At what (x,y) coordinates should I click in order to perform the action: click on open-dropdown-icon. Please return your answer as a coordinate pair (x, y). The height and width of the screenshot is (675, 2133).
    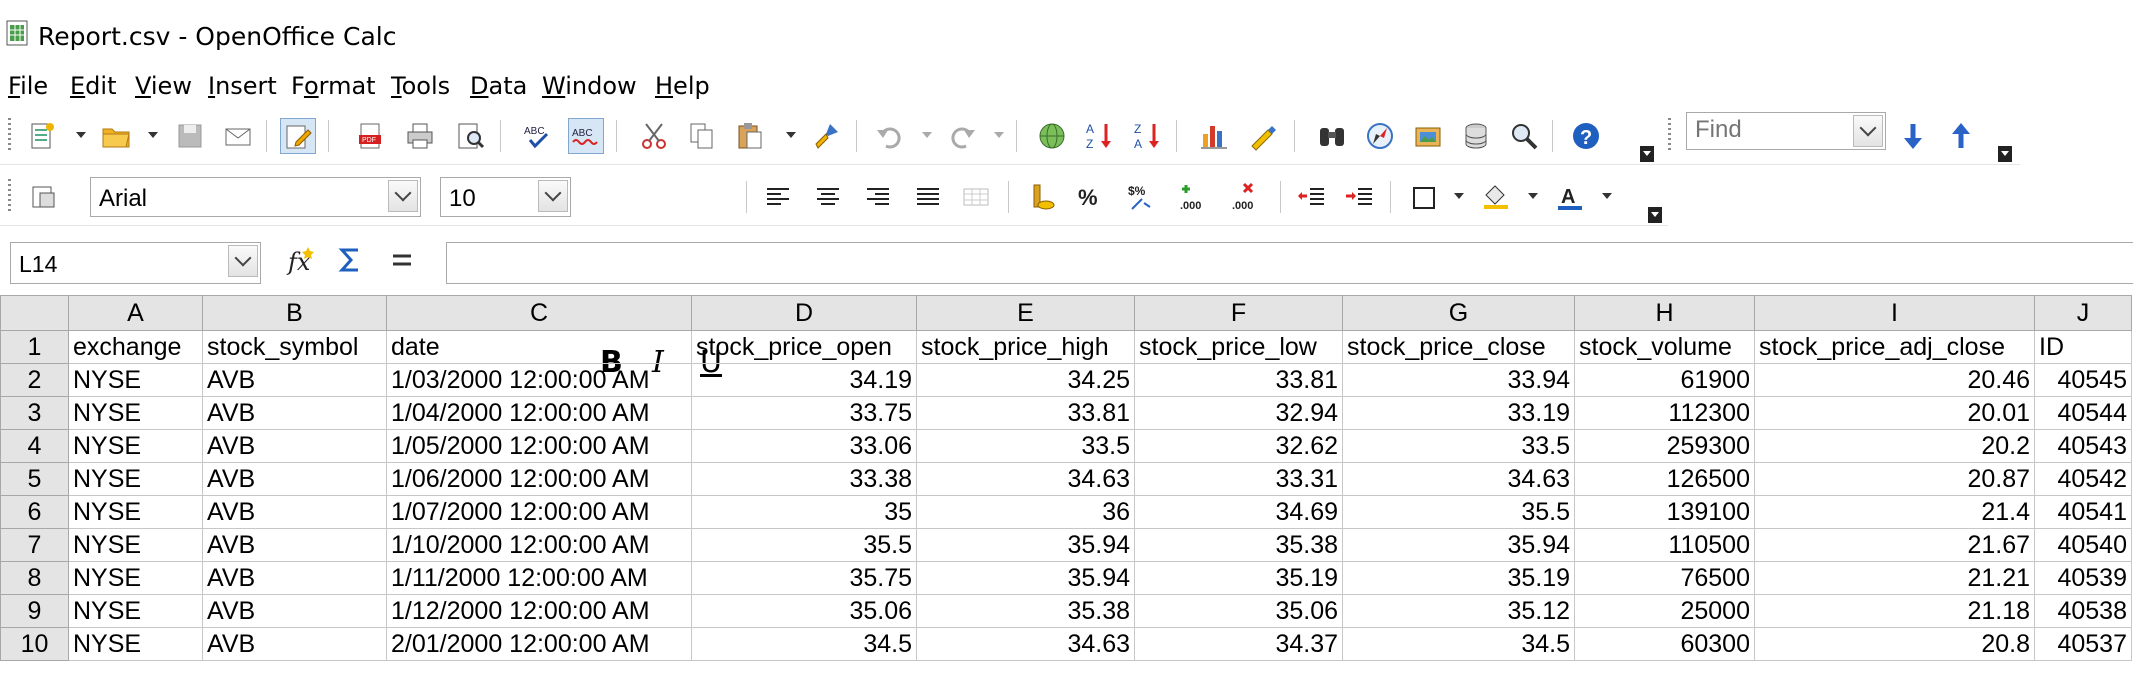
    Looking at the image, I should click on (153, 135).